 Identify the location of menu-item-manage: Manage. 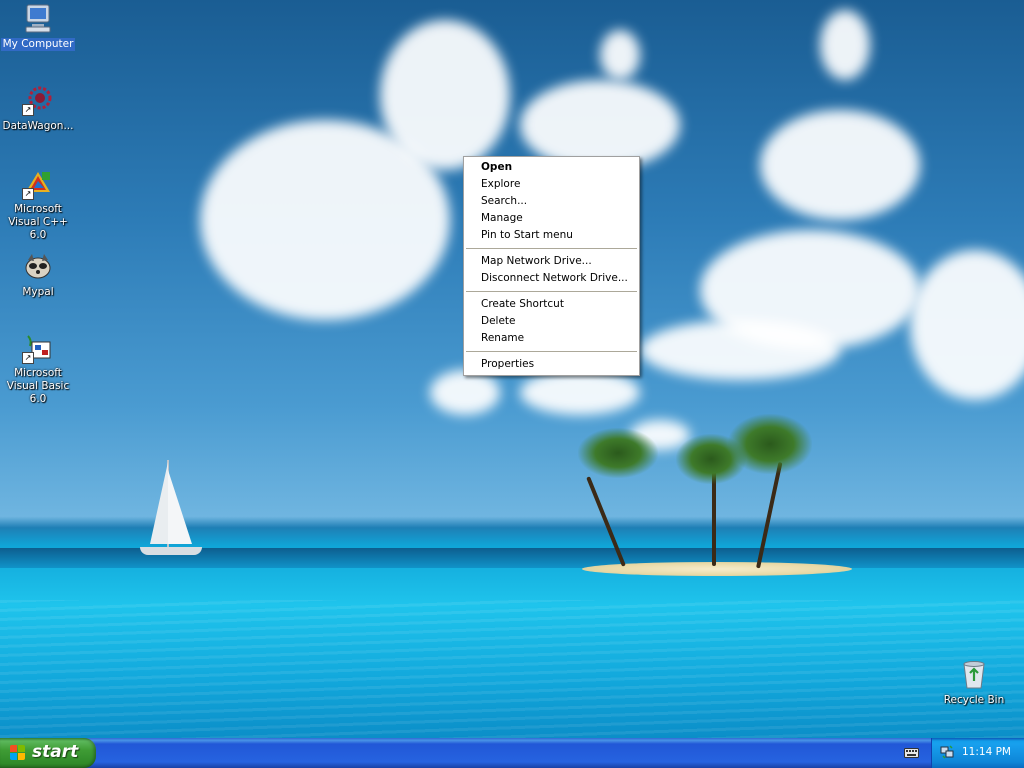
(551, 218).